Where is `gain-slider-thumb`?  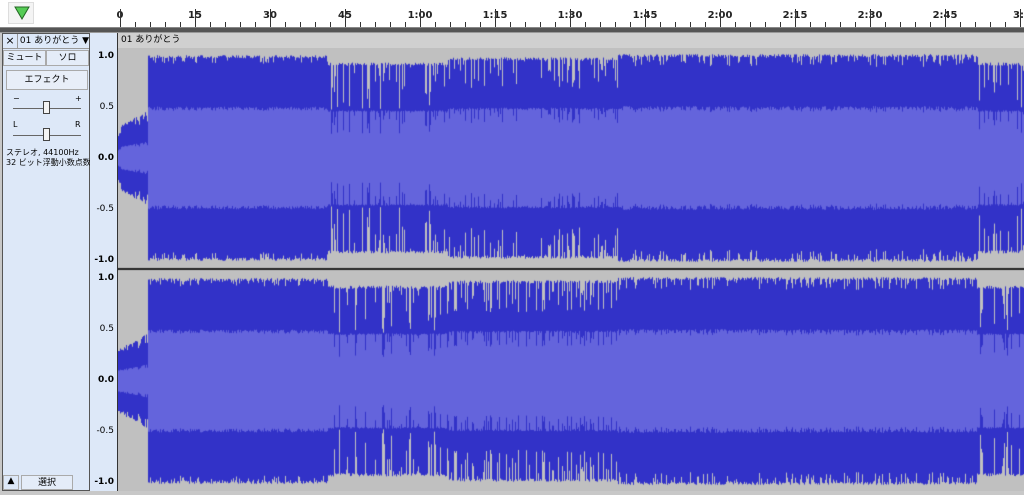
gain-slider-thumb is located at coordinates (46, 107).